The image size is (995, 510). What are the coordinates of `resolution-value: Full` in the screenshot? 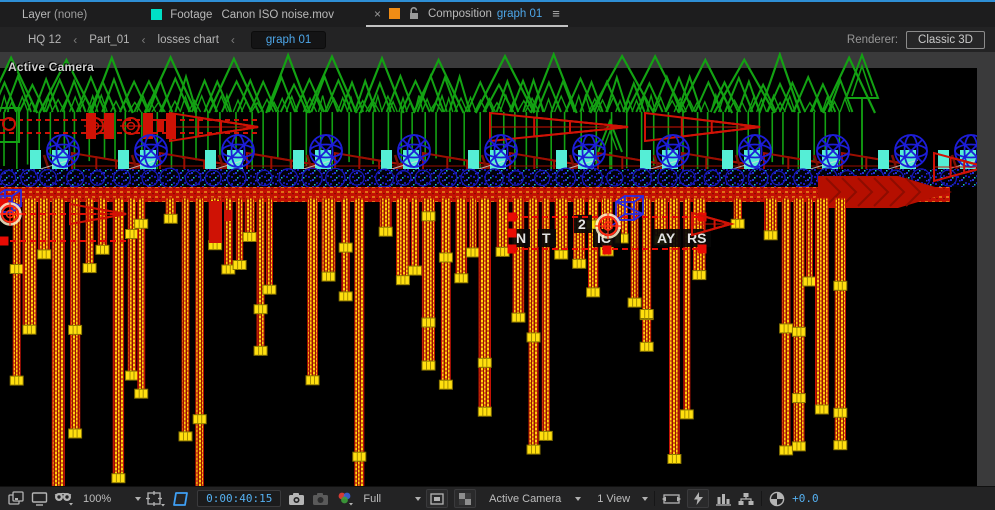 It's located at (372, 498).